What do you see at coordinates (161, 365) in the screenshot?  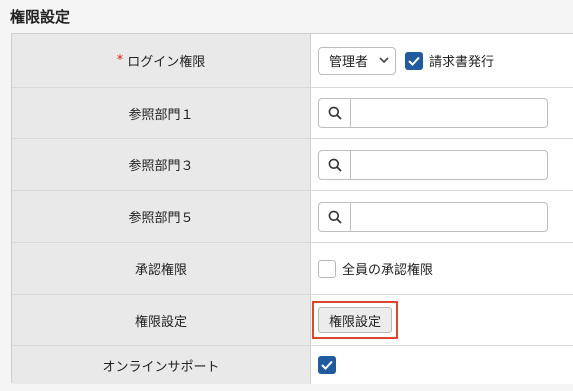 I see `online-support-label: オンラインサポート` at bounding box center [161, 365].